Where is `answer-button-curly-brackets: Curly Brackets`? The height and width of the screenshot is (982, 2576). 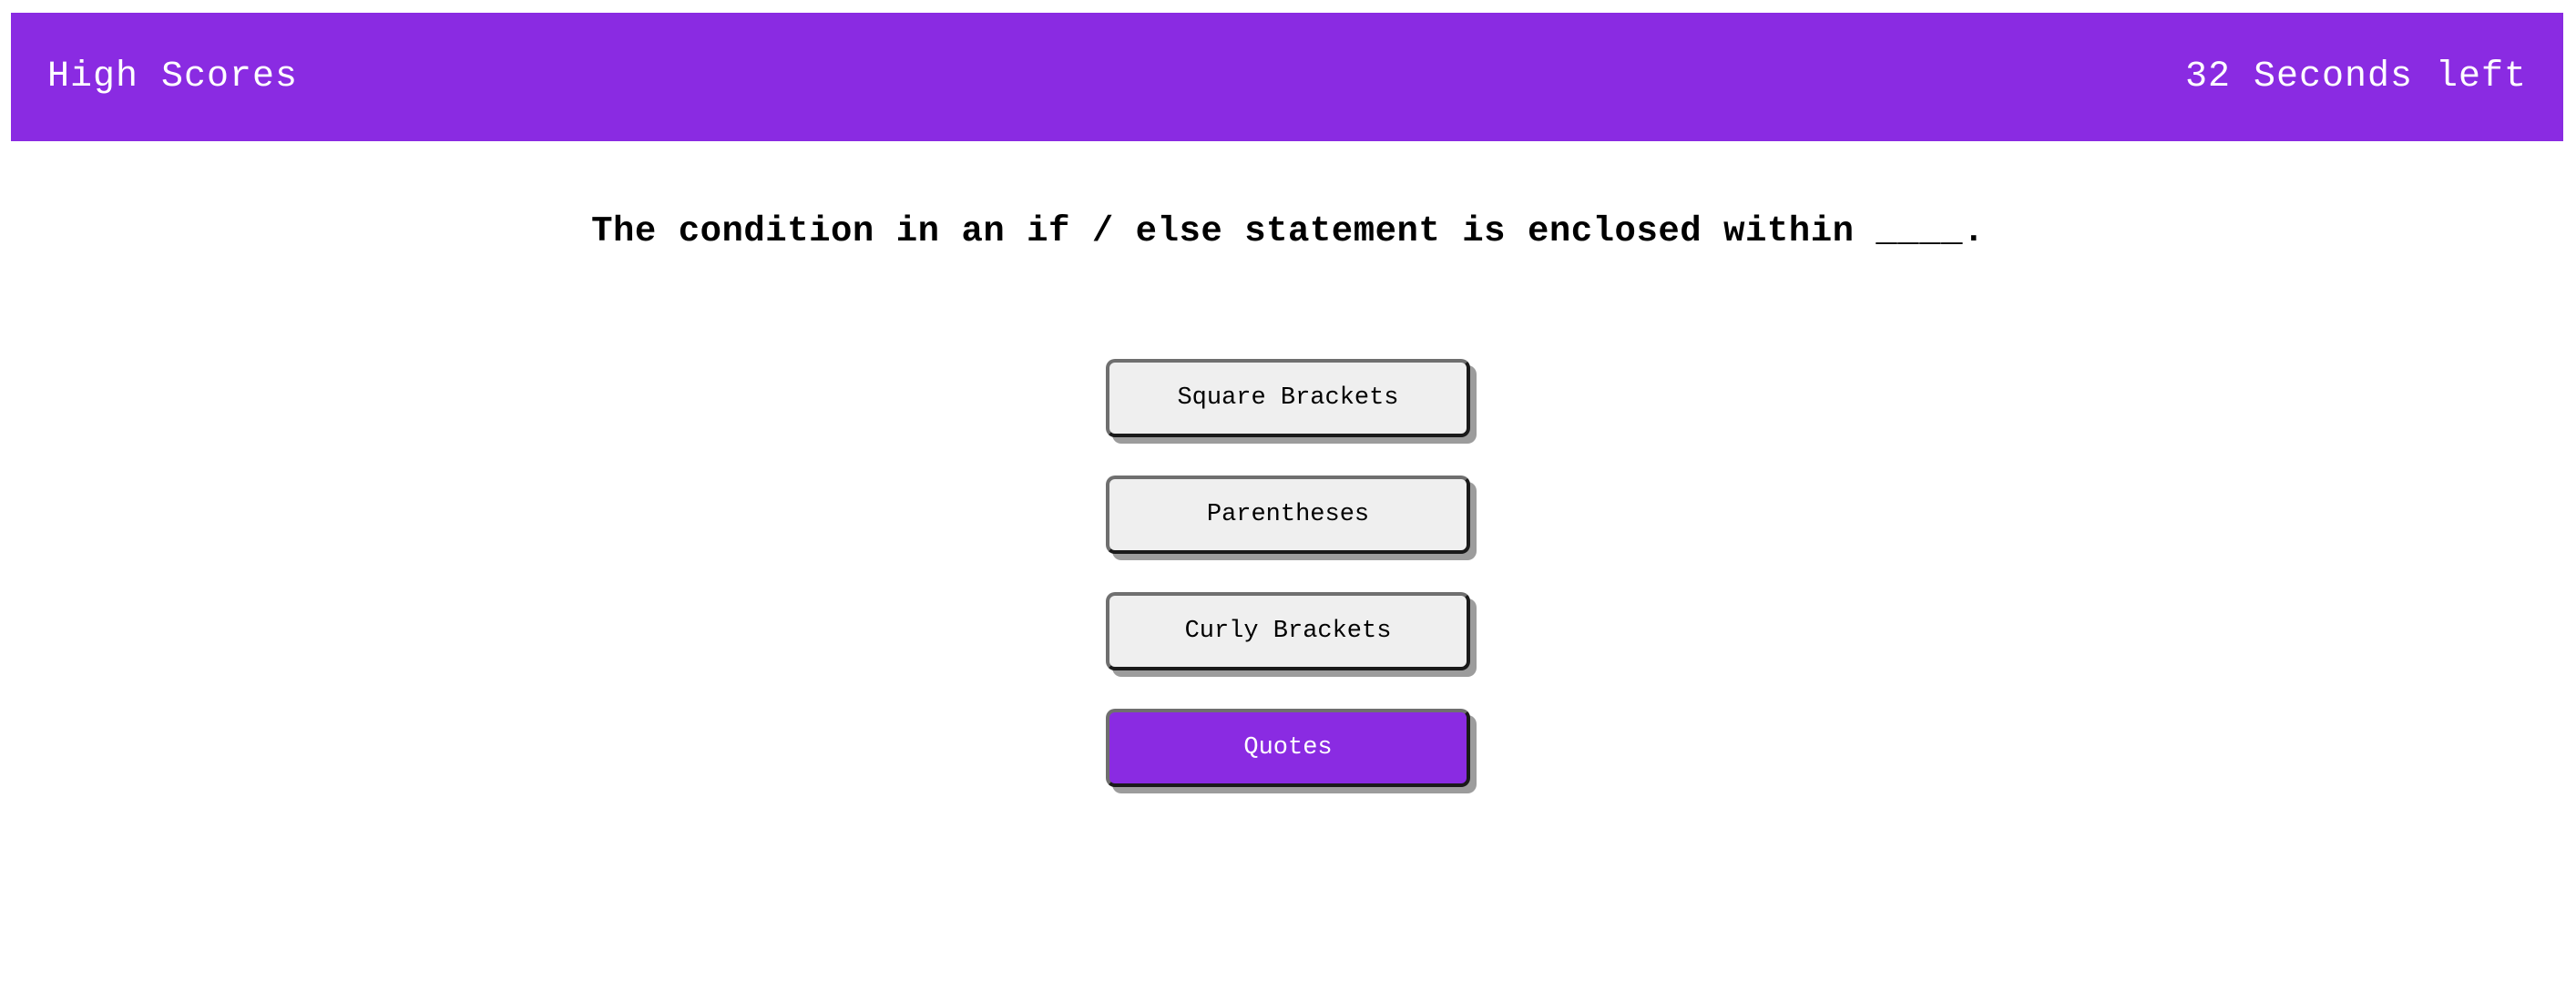 answer-button-curly-brackets: Curly Brackets is located at coordinates (1288, 631).